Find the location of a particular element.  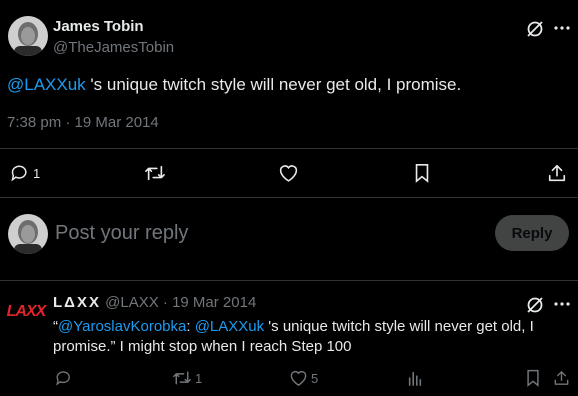

views-action is located at coordinates (415, 378).